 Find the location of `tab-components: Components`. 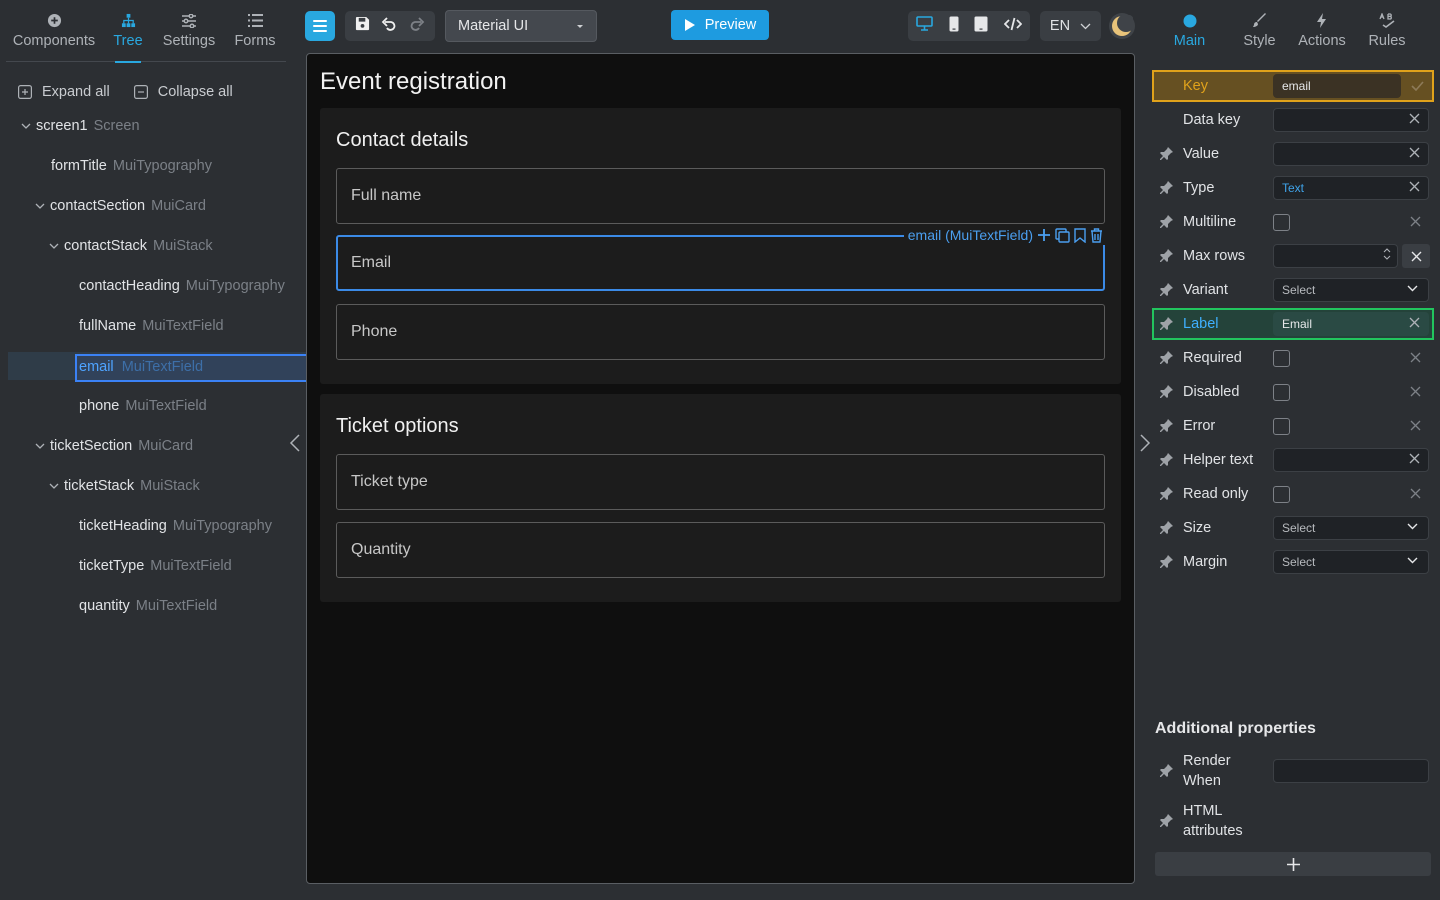

tab-components: Components is located at coordinates (54, 31).